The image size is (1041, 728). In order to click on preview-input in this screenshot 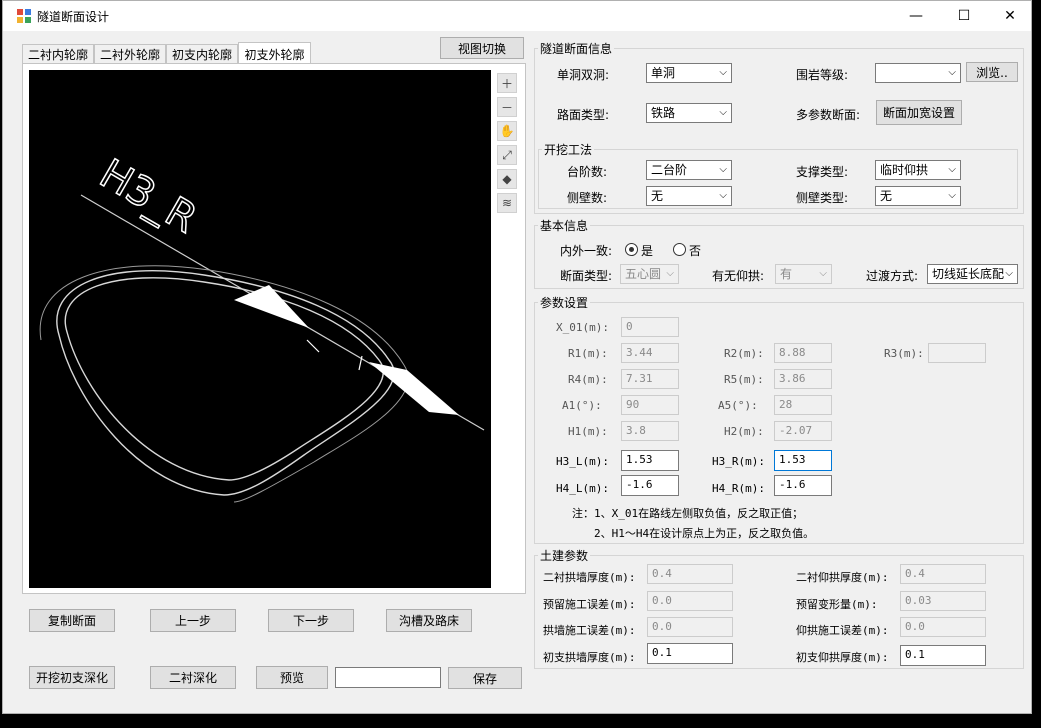, I will do `click(388, 677)`.